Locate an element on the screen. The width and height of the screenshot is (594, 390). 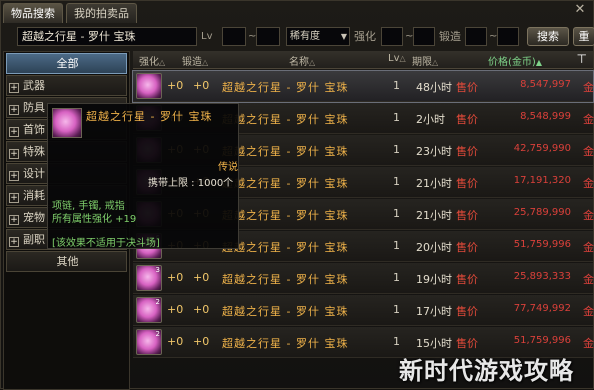
search-button: 搜索 is located at coordinates (548, 36).